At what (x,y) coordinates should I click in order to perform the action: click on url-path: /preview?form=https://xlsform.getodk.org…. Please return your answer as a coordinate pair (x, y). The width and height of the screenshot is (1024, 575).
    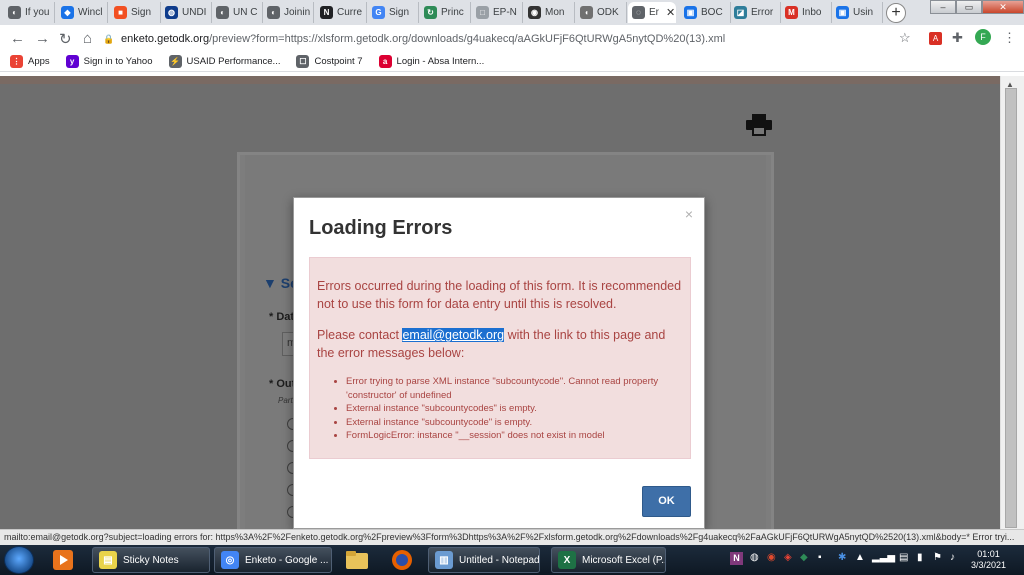
    Looking at the image, I should click on (467, 39).